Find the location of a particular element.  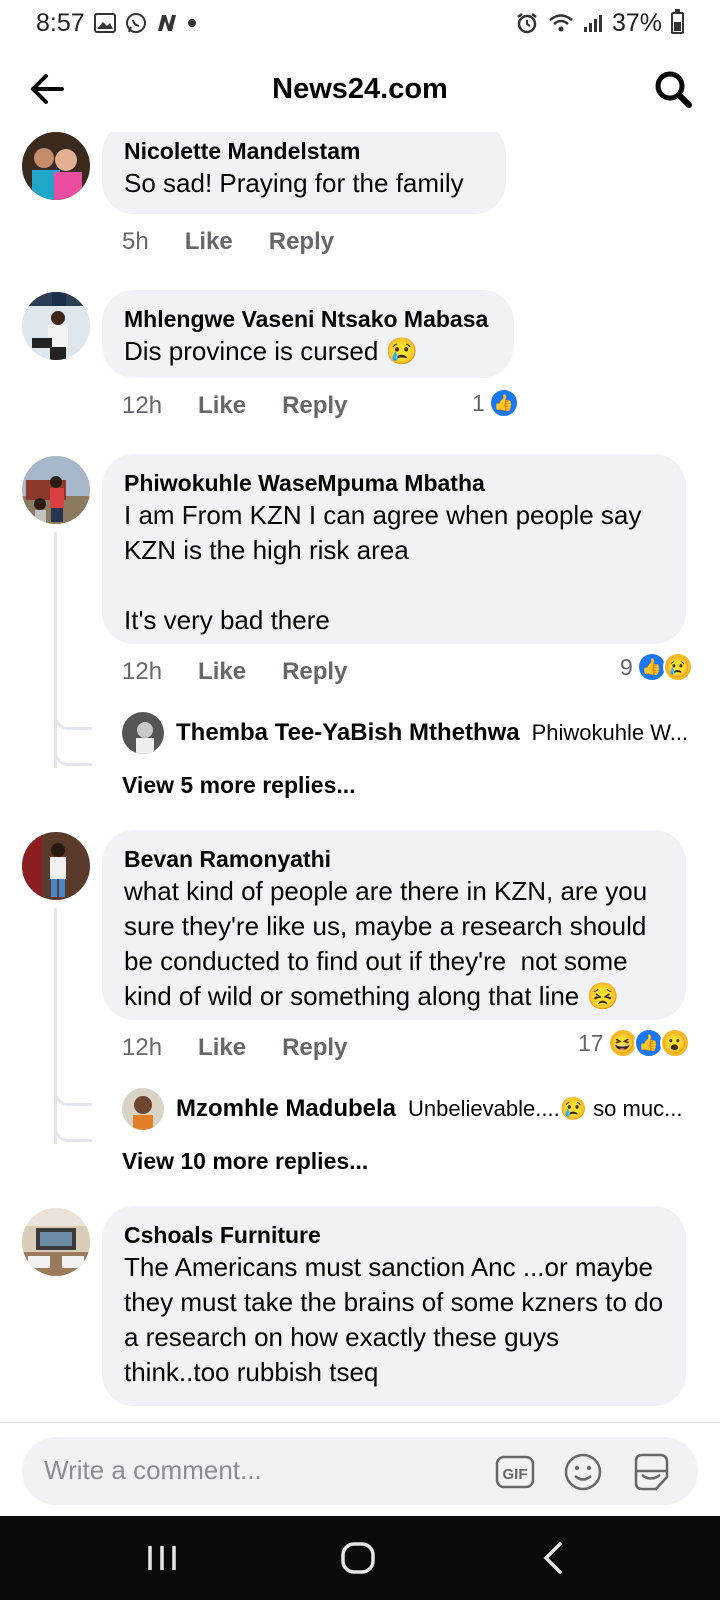

gif-icon: GIF is located at coordinates (515, 1472).